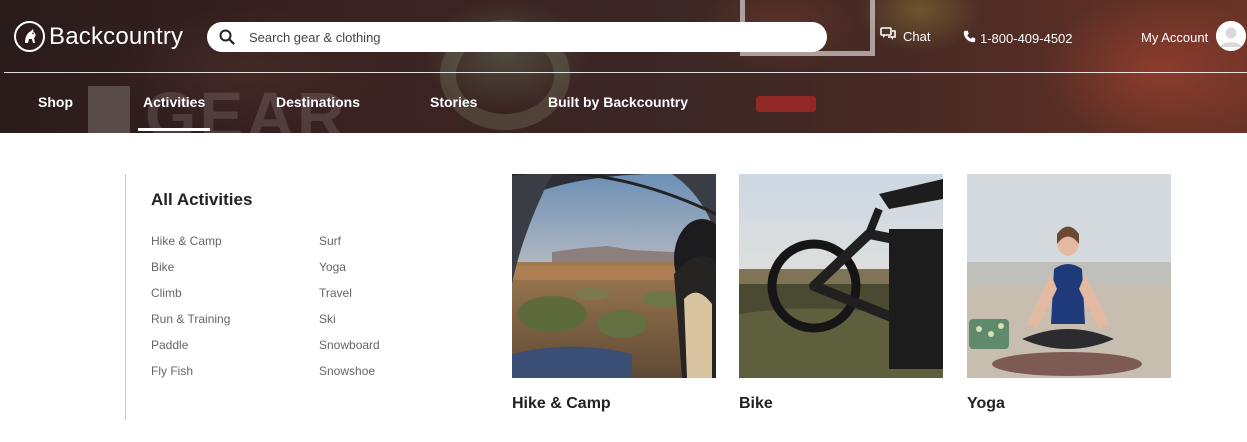 The image size is (1247, 442). Describe the element at coordinates (561, 403) in the screenshot. I see `featured-card-title: Hike & Camp` at that location.